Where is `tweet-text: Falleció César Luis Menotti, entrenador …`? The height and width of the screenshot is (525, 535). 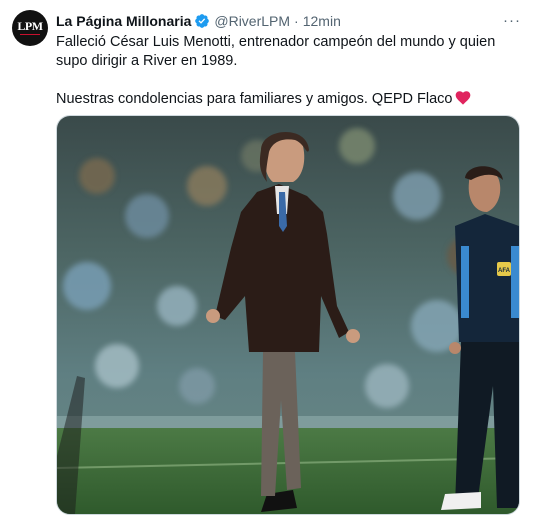
tweet-text: Falleció César Luis Menotti, entrenador … is located at coordinates (288, 71).